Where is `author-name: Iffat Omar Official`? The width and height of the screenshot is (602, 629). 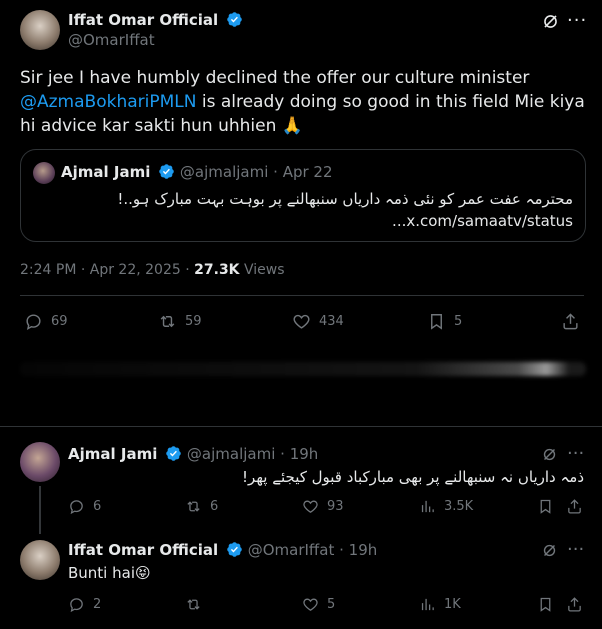
author-name: Iffat Omar Official is located at coordinates (143, 20).